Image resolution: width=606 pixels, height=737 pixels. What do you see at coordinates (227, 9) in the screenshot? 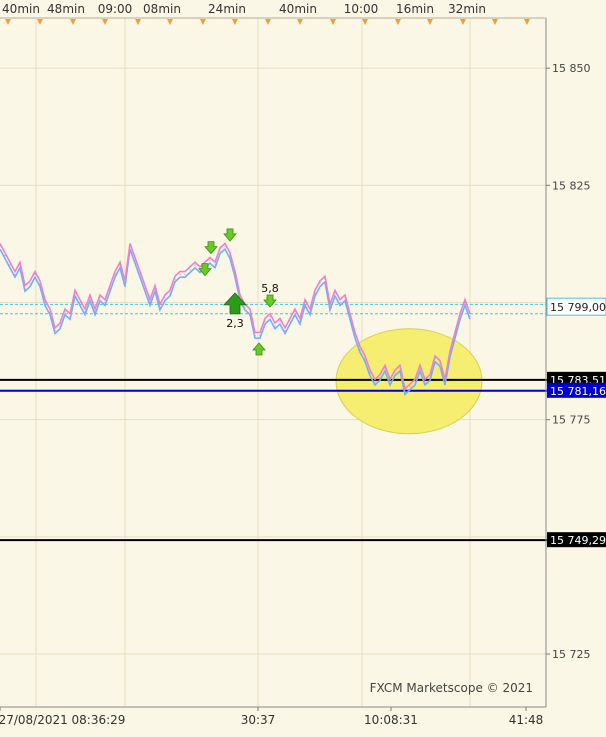
I see `top-time-label: 24min` at bounding box center [227, 9].